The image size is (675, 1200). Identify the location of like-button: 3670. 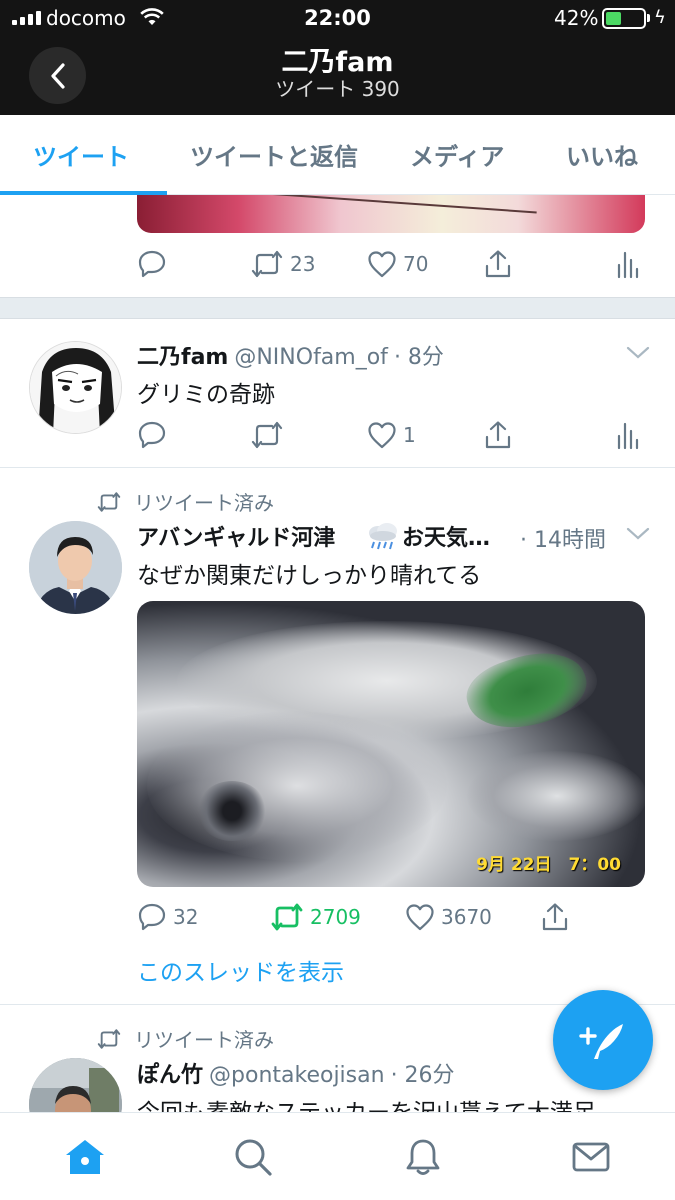
(448, 917).